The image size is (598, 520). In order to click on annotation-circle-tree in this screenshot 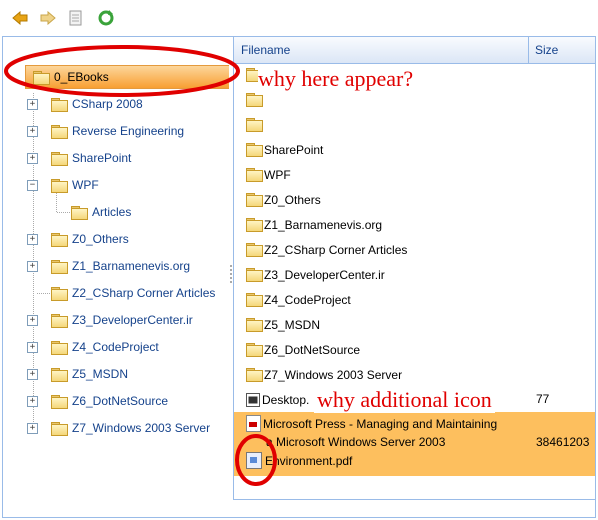, I will do `click(122, 71)`.